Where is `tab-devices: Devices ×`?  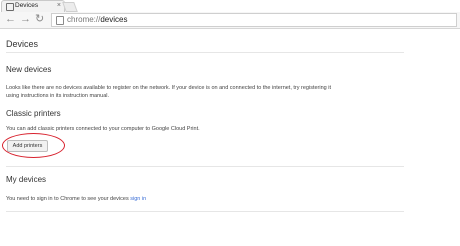
tab-devices: Devices × is located at coordinates (33, 6).